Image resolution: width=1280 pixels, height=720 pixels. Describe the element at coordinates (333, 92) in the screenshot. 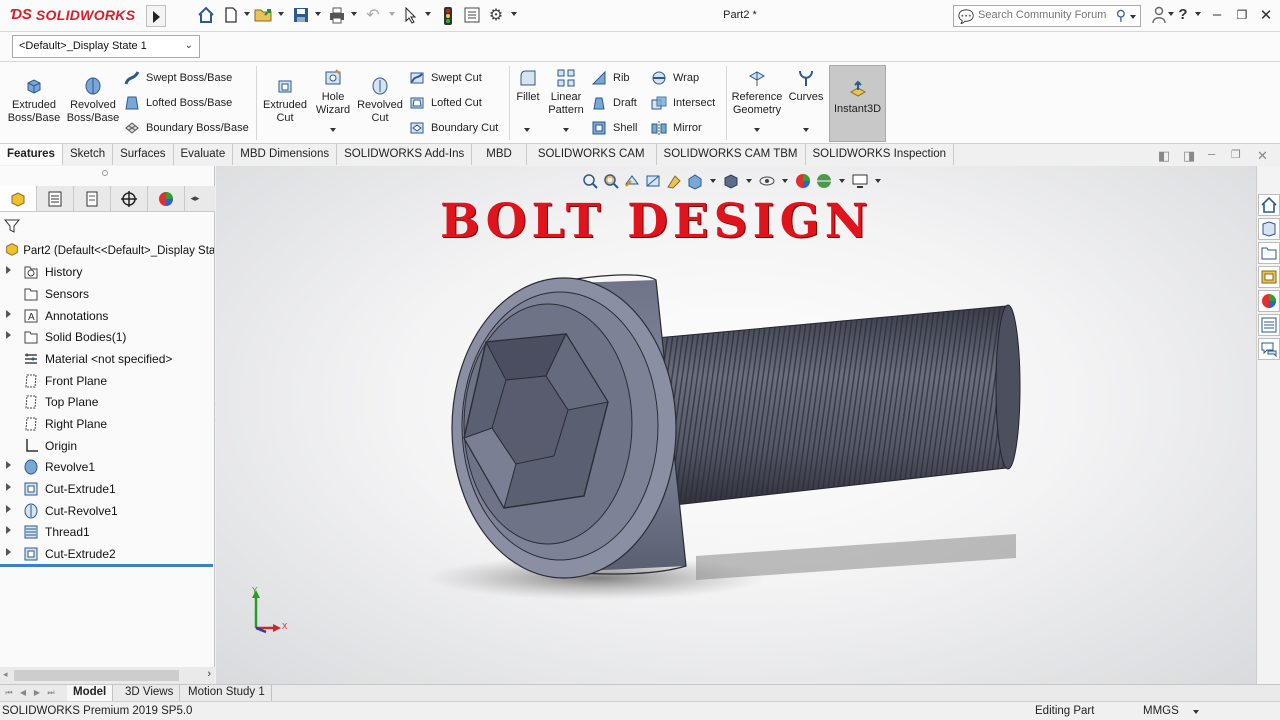

I see `hole-wizard-button: Hole Wizard` at that location.